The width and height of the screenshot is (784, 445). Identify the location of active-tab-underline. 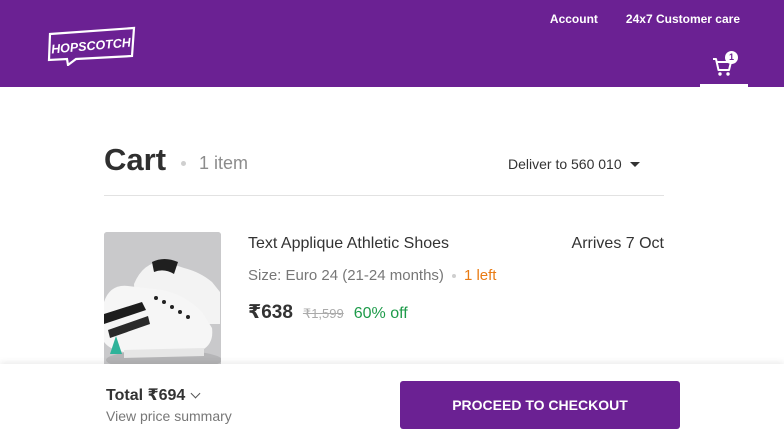
(724, 85).